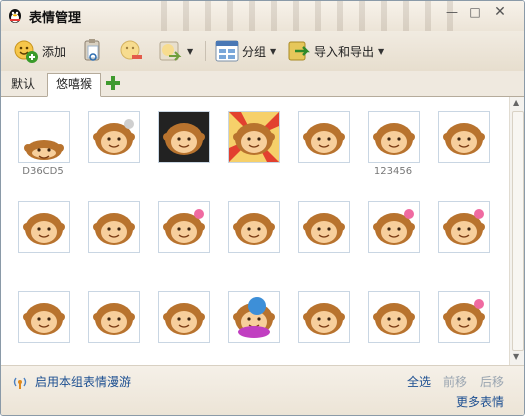 The width and height of the screenshot is (525, 416). I want to click on maximize-icon: □, so click(475, 12).